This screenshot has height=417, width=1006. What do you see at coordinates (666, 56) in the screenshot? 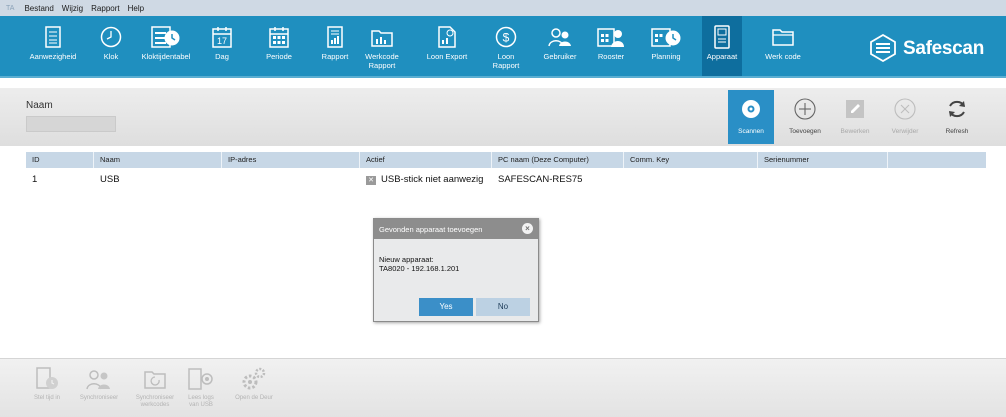
I see `toolbar-label: Planning` at bounding box center [666, 56].